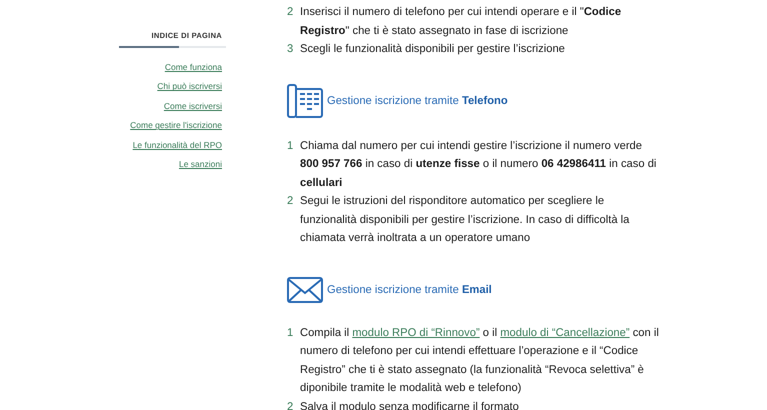  I want to click on step-text: Salva il modulo senza modificarne il formato, so click(410, 405).